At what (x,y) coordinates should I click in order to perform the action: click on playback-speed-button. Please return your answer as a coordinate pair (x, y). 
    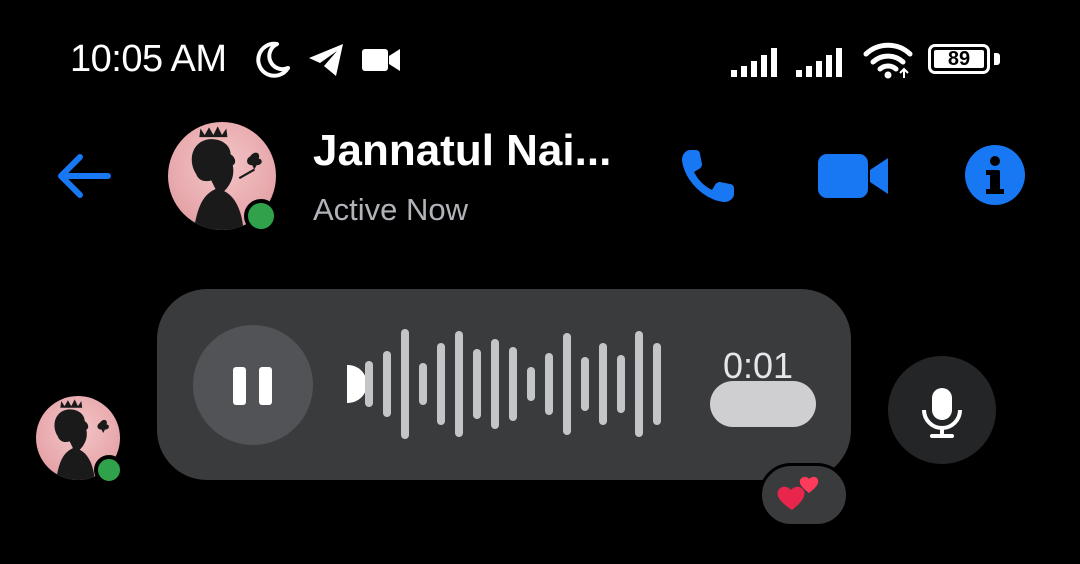
    Looking at the image, I should click on (763, 404).